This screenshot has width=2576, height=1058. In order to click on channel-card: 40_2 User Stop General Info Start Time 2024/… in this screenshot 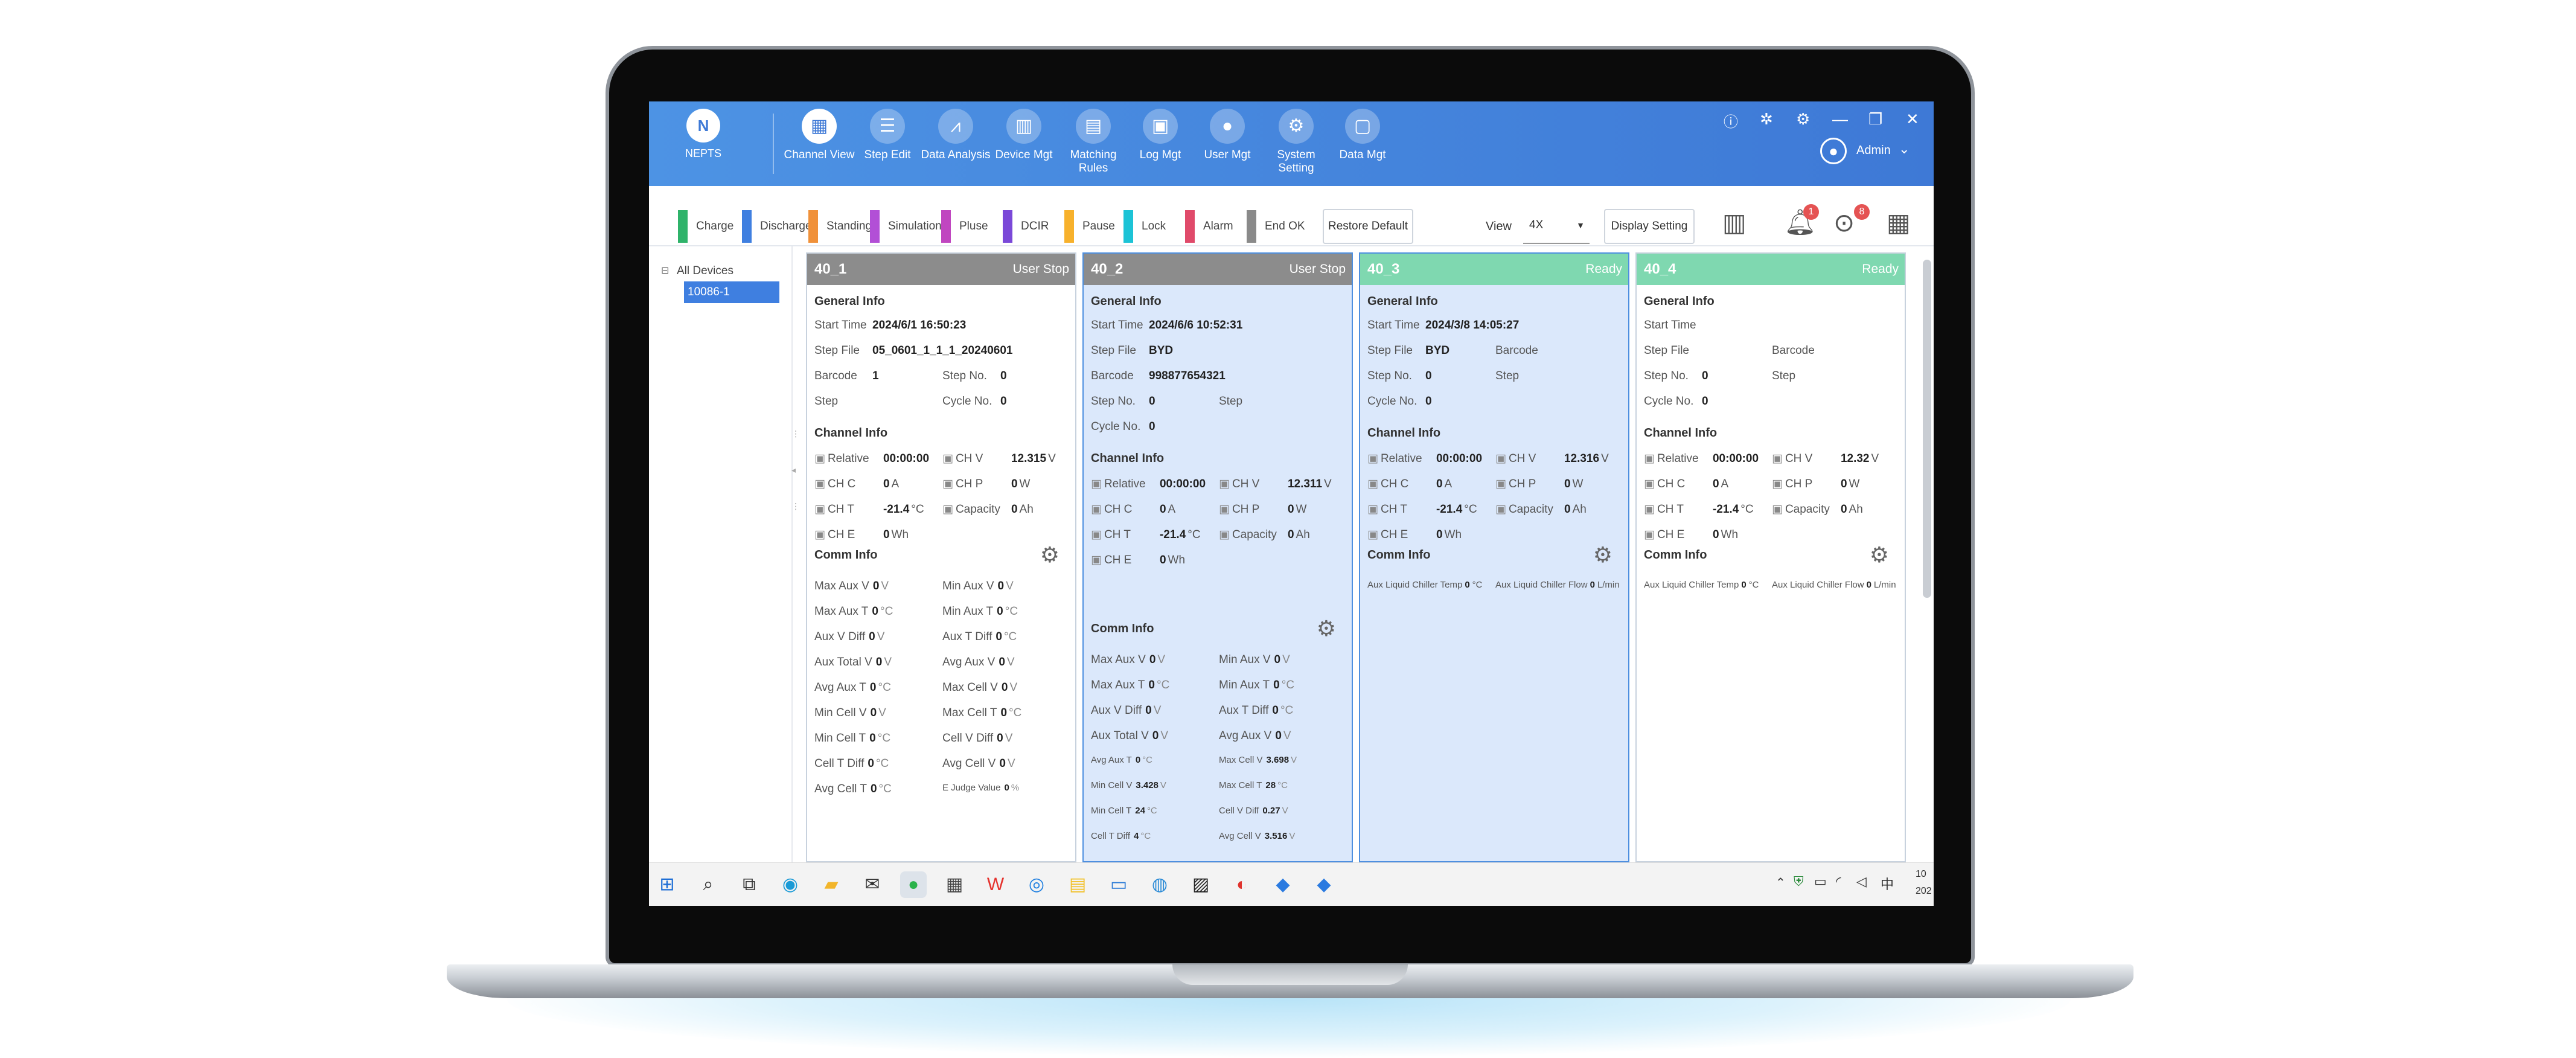, I will do `click(1217, 557)`.